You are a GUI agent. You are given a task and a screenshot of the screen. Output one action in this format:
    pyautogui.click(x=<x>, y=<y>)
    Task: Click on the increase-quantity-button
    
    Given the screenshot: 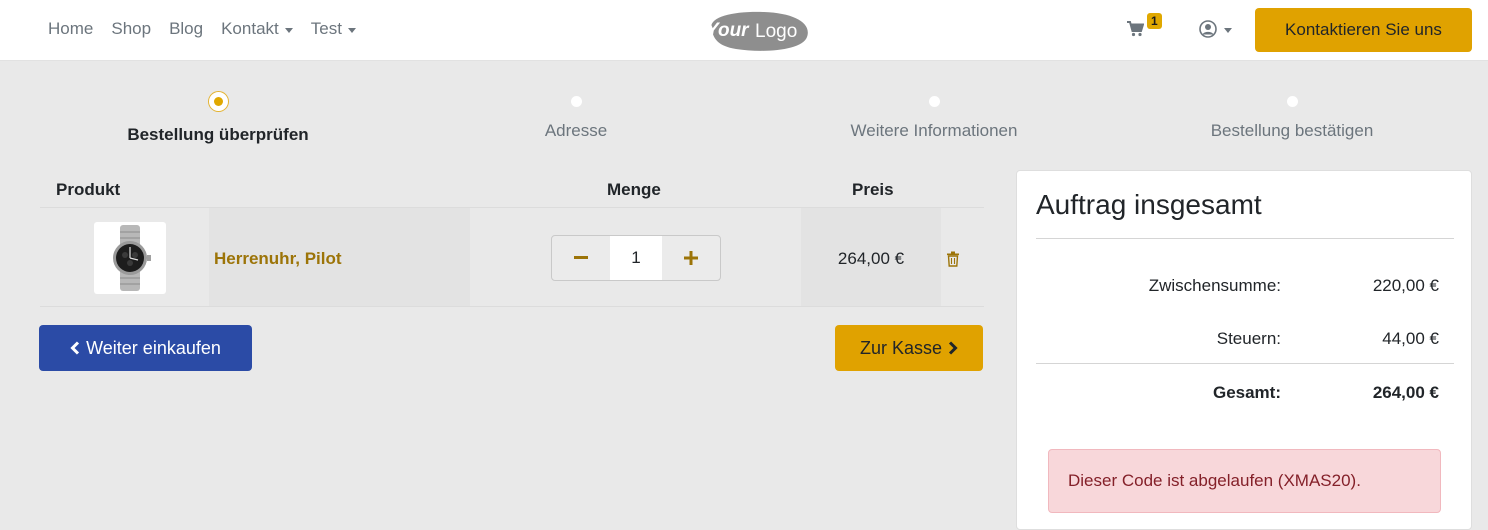 What is the action you would take?
    pyautogui.click(x=691, y=258)
    